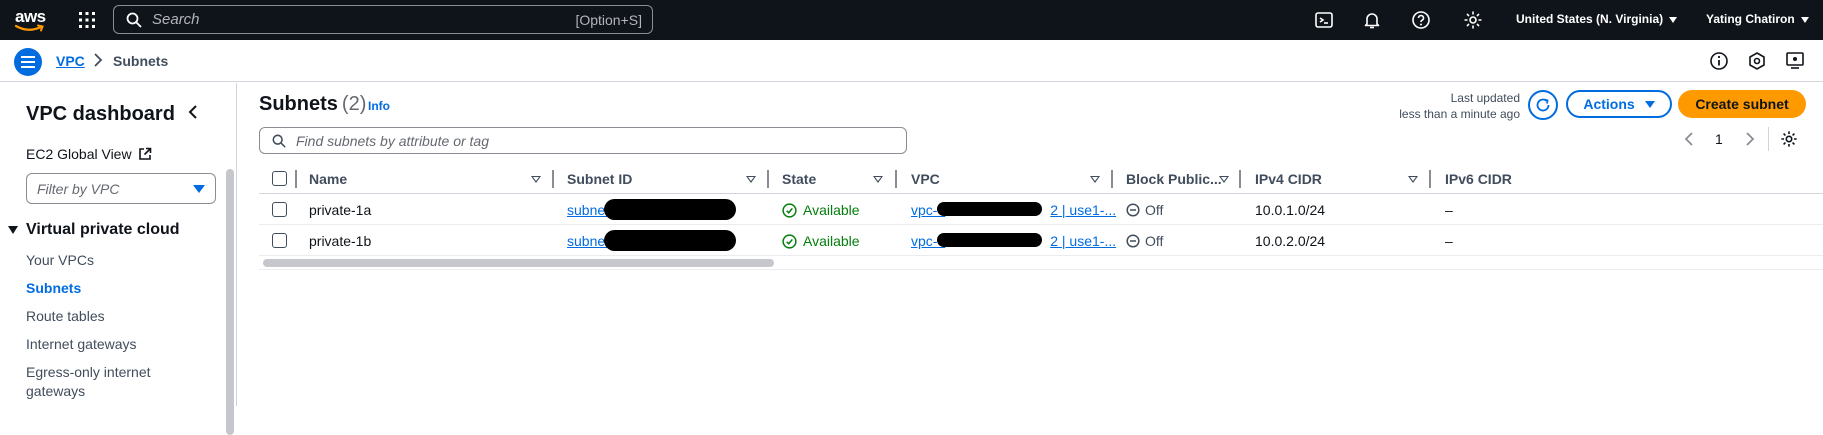 The height and width of the screenshot is (435, 1823). What do you see at coordinates (1757, 19) in the screenshot?
I see `user-menu: Yating Chatiron` at bounding box center [1757, 19].